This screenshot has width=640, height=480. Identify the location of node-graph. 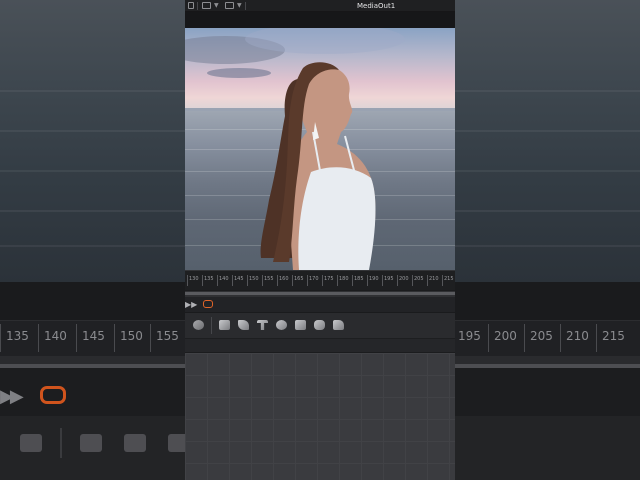
(320, 416).